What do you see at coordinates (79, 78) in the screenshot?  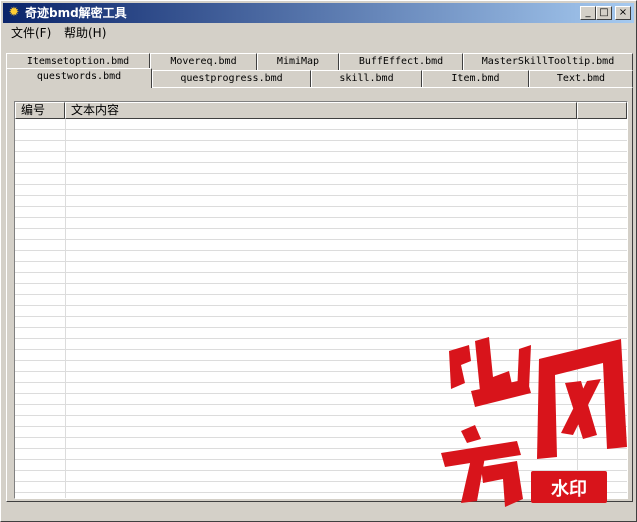 I see `tab-questwords: questwords.bmd` at bounding box center [79, 78].